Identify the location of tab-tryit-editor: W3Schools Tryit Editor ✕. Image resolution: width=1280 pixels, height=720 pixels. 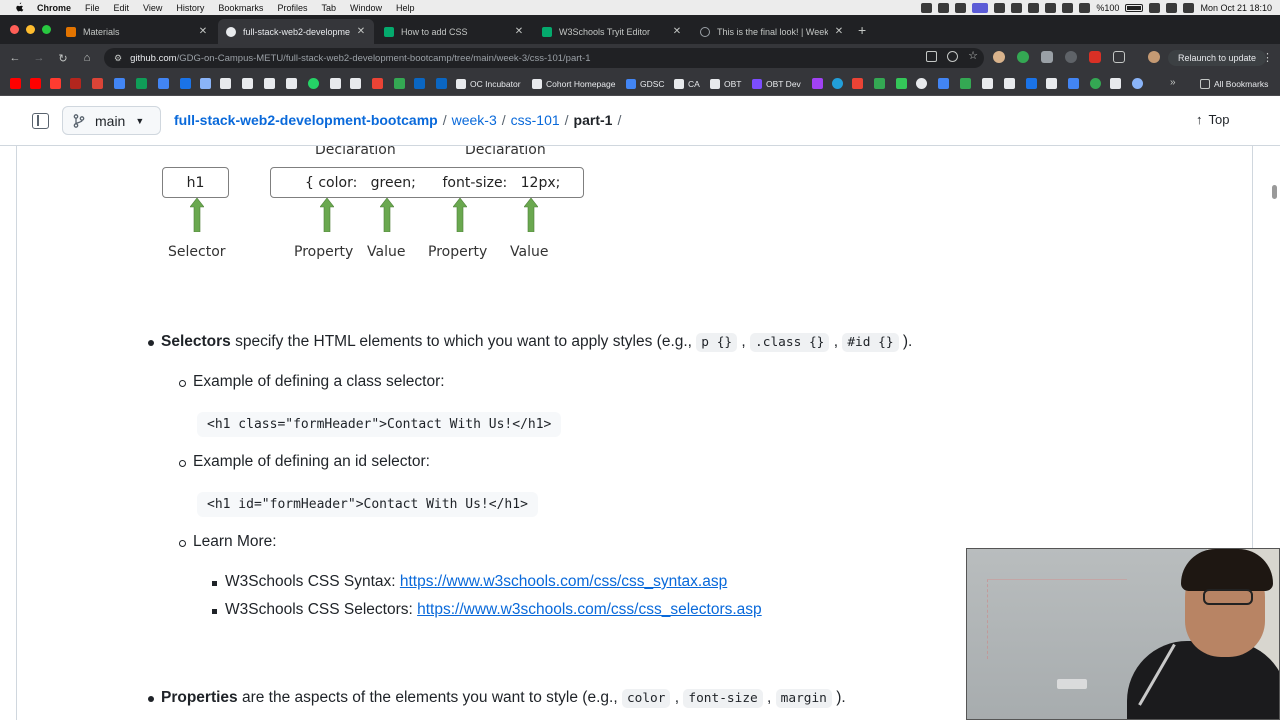
(612, 31).